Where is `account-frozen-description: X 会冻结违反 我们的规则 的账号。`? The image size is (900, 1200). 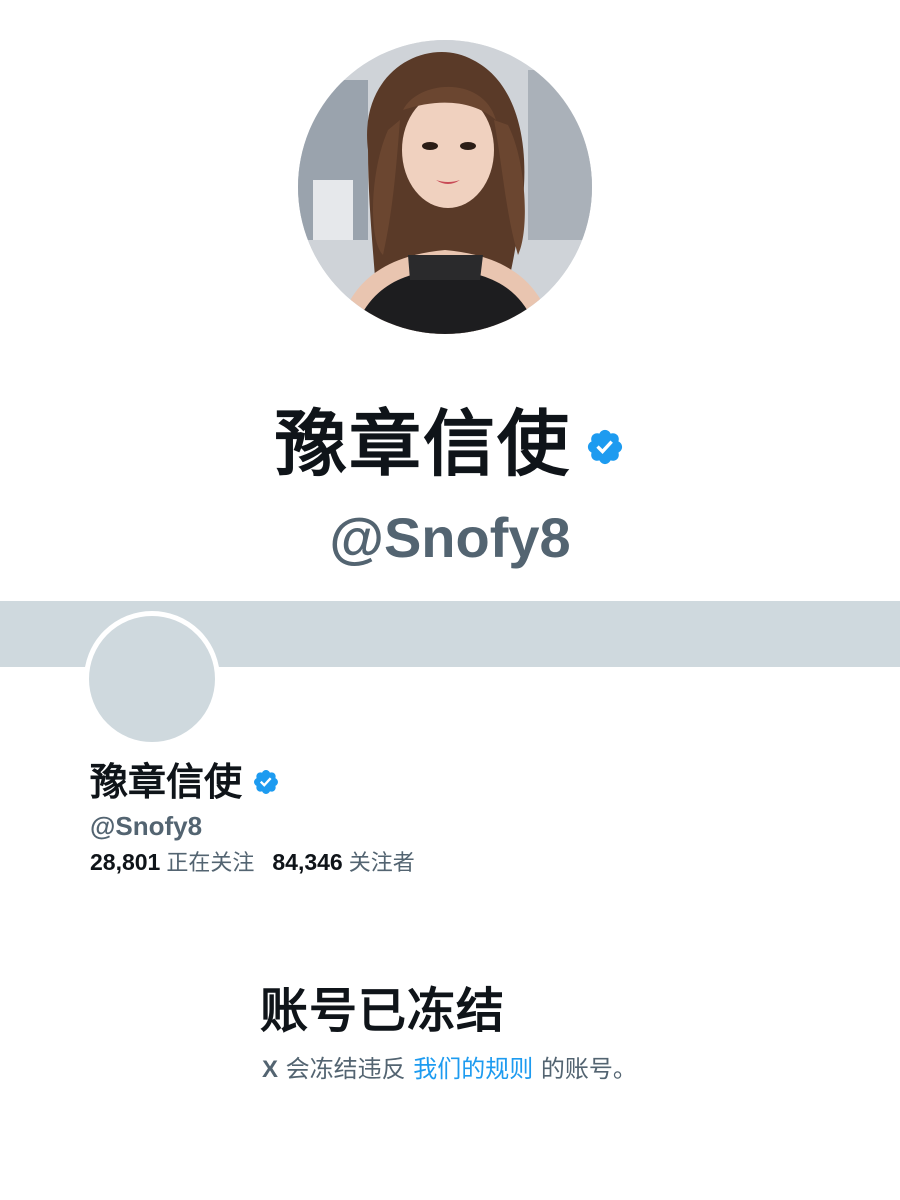 account-frozen-description: X 会冻结违反 我们的规则 的账号。 is located at coordinates (449, 1069).